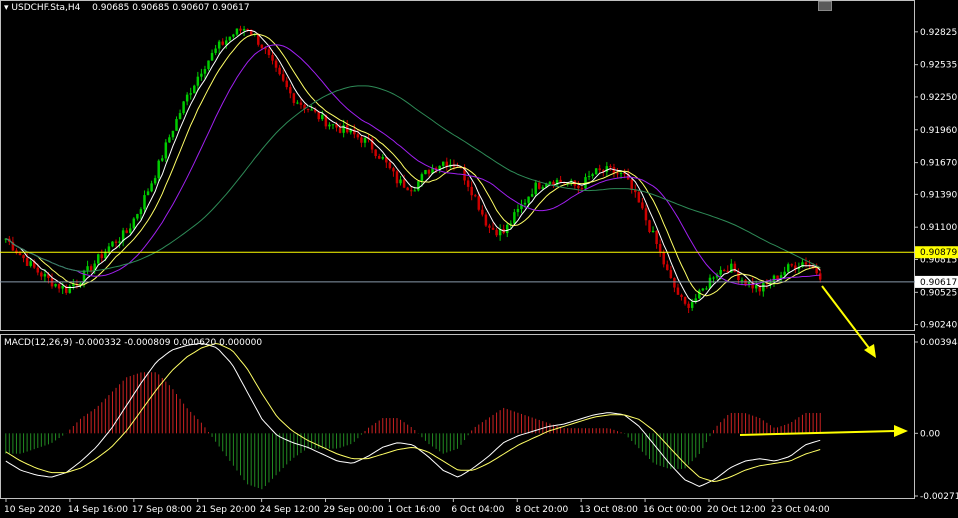 Image resolution: width=958 pixels, height=518 pixels. I want to click on bid-price-tag: 0.90617, so click(936, 281).